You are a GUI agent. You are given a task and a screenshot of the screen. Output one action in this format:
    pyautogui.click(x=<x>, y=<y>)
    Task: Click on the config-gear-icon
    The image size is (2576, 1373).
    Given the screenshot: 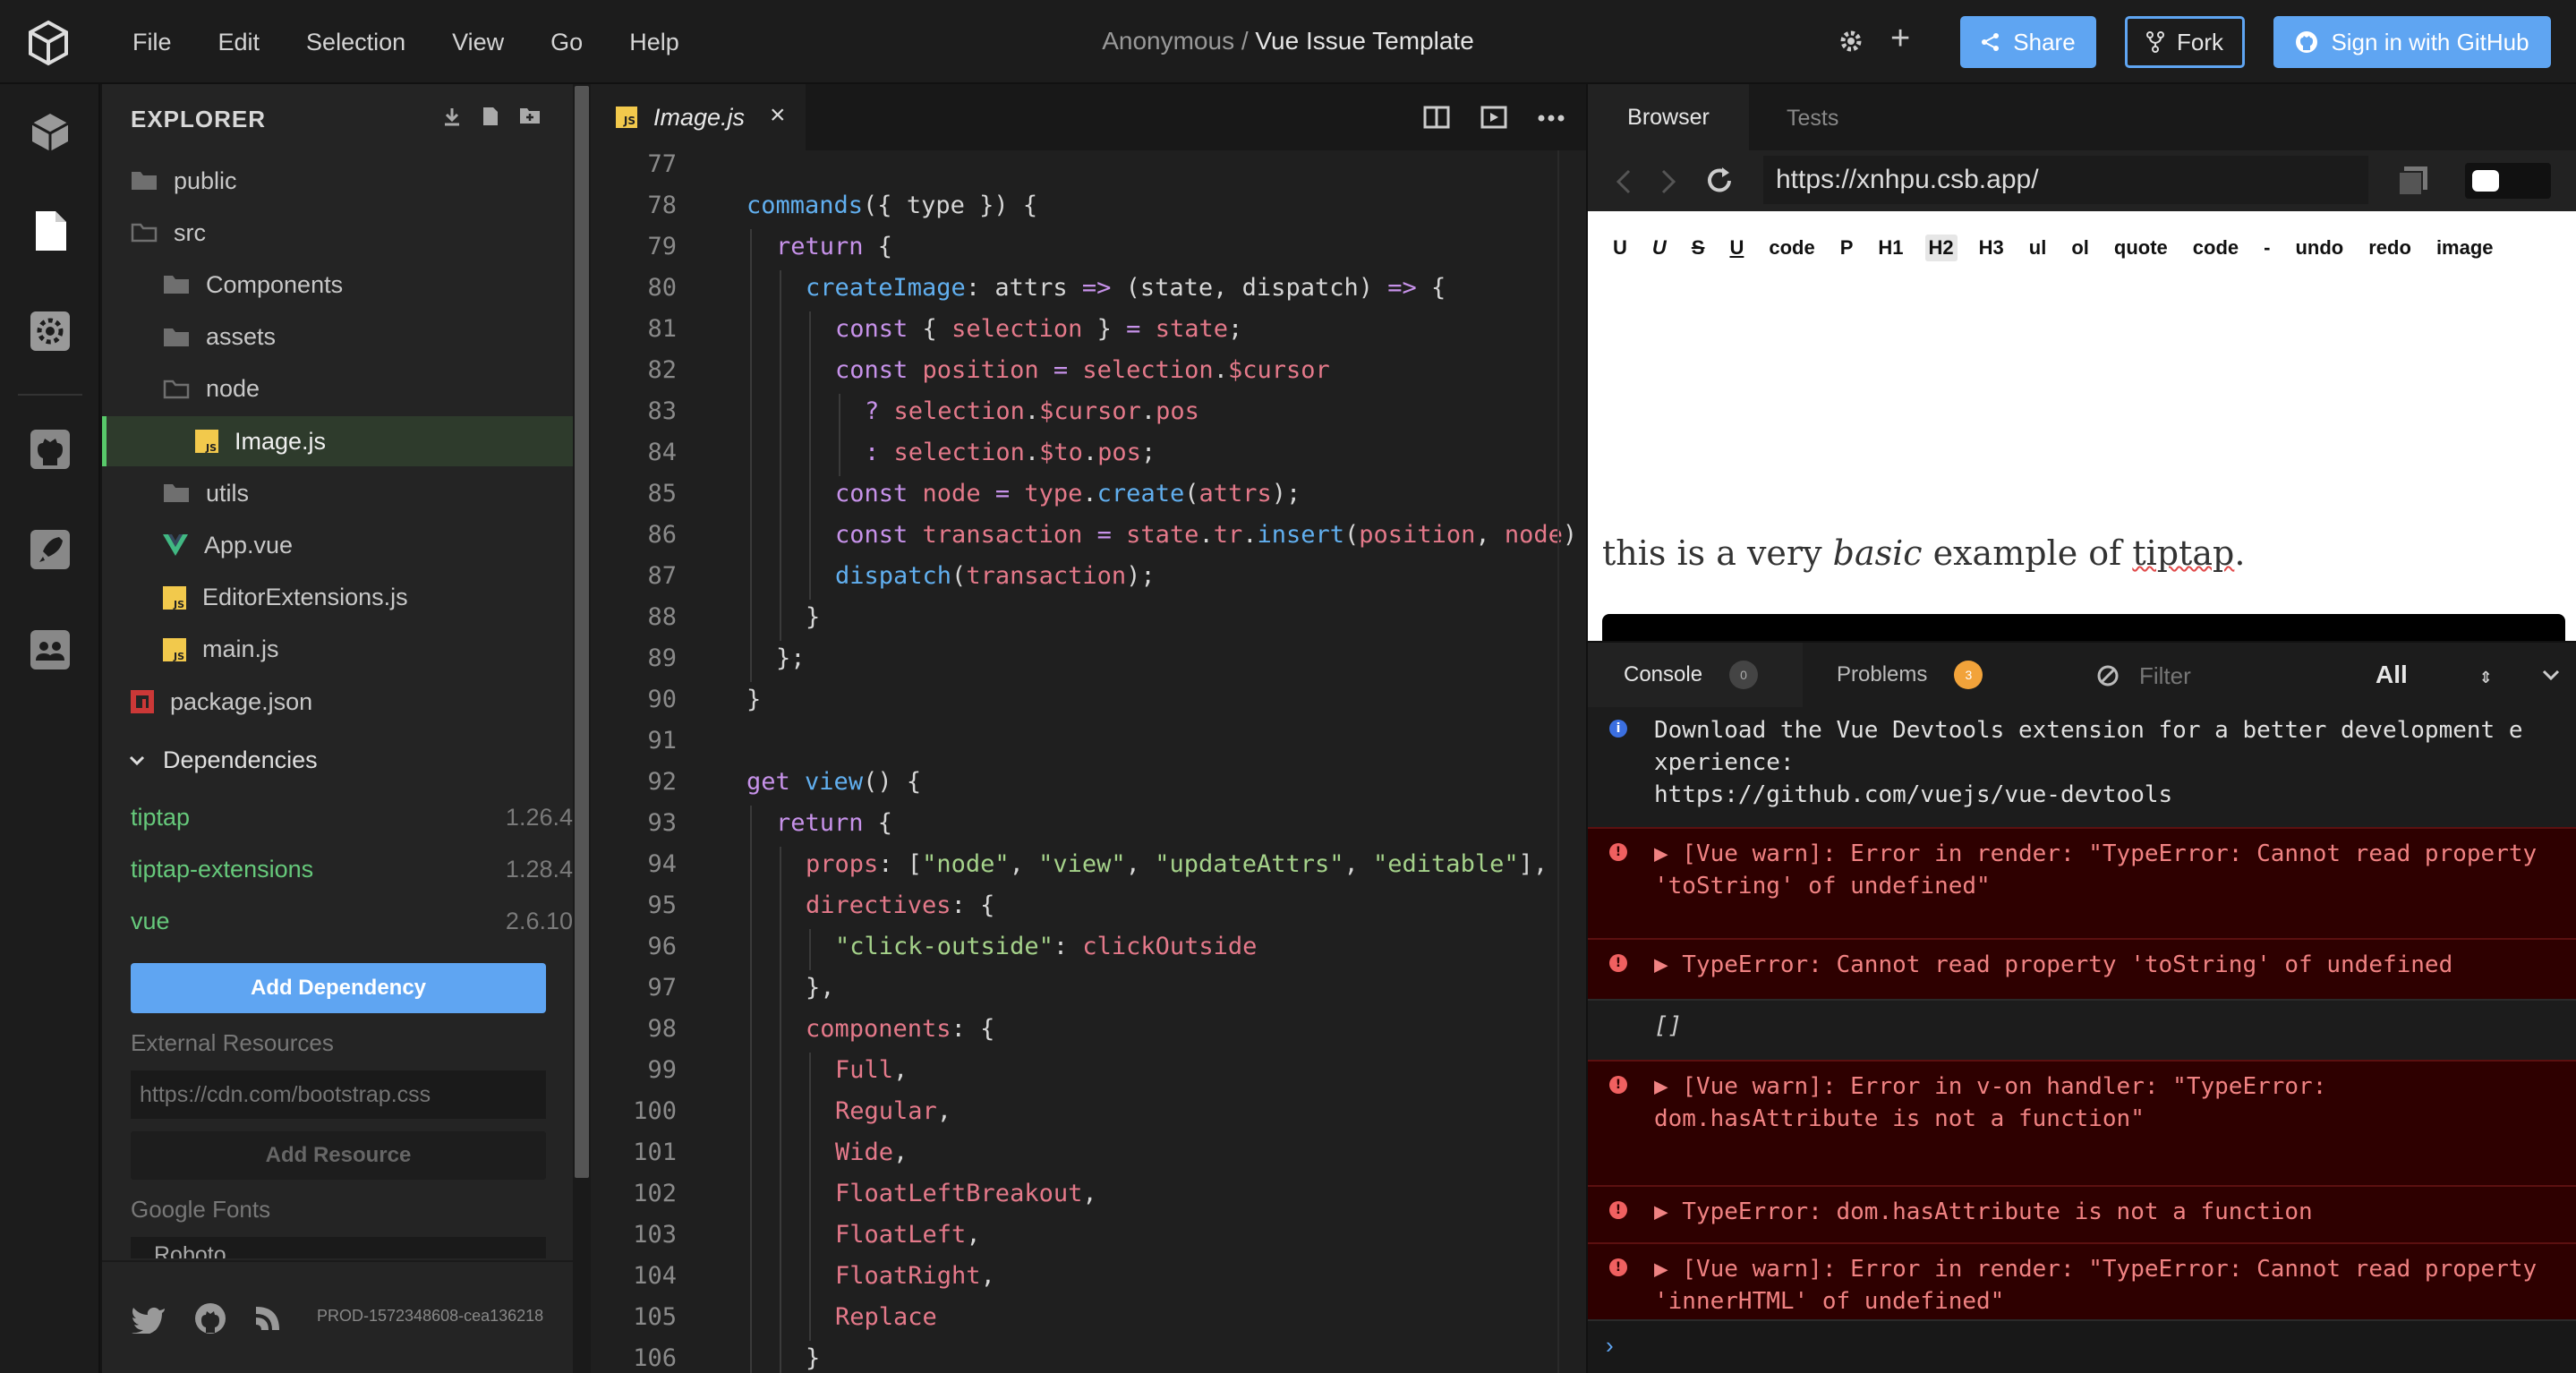 What is the action you would take?
    pyautogui.click(x=50, y=331)
    